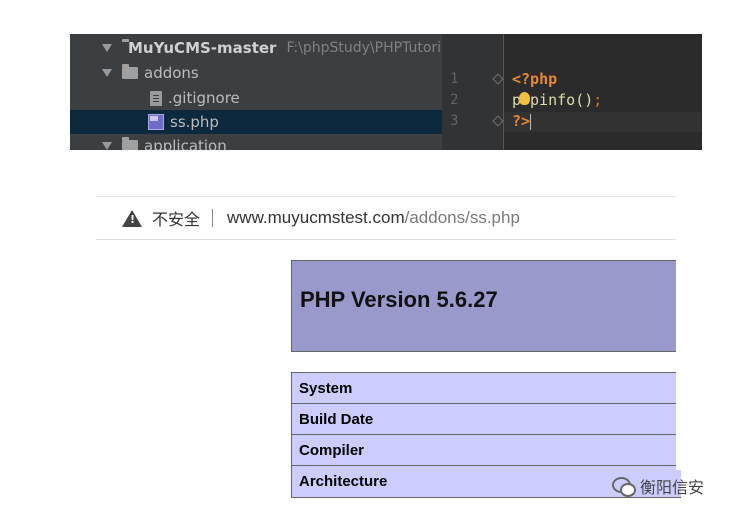 The image size is (736, 517). I want to click on tree-item-label: application, so click(185, 143).